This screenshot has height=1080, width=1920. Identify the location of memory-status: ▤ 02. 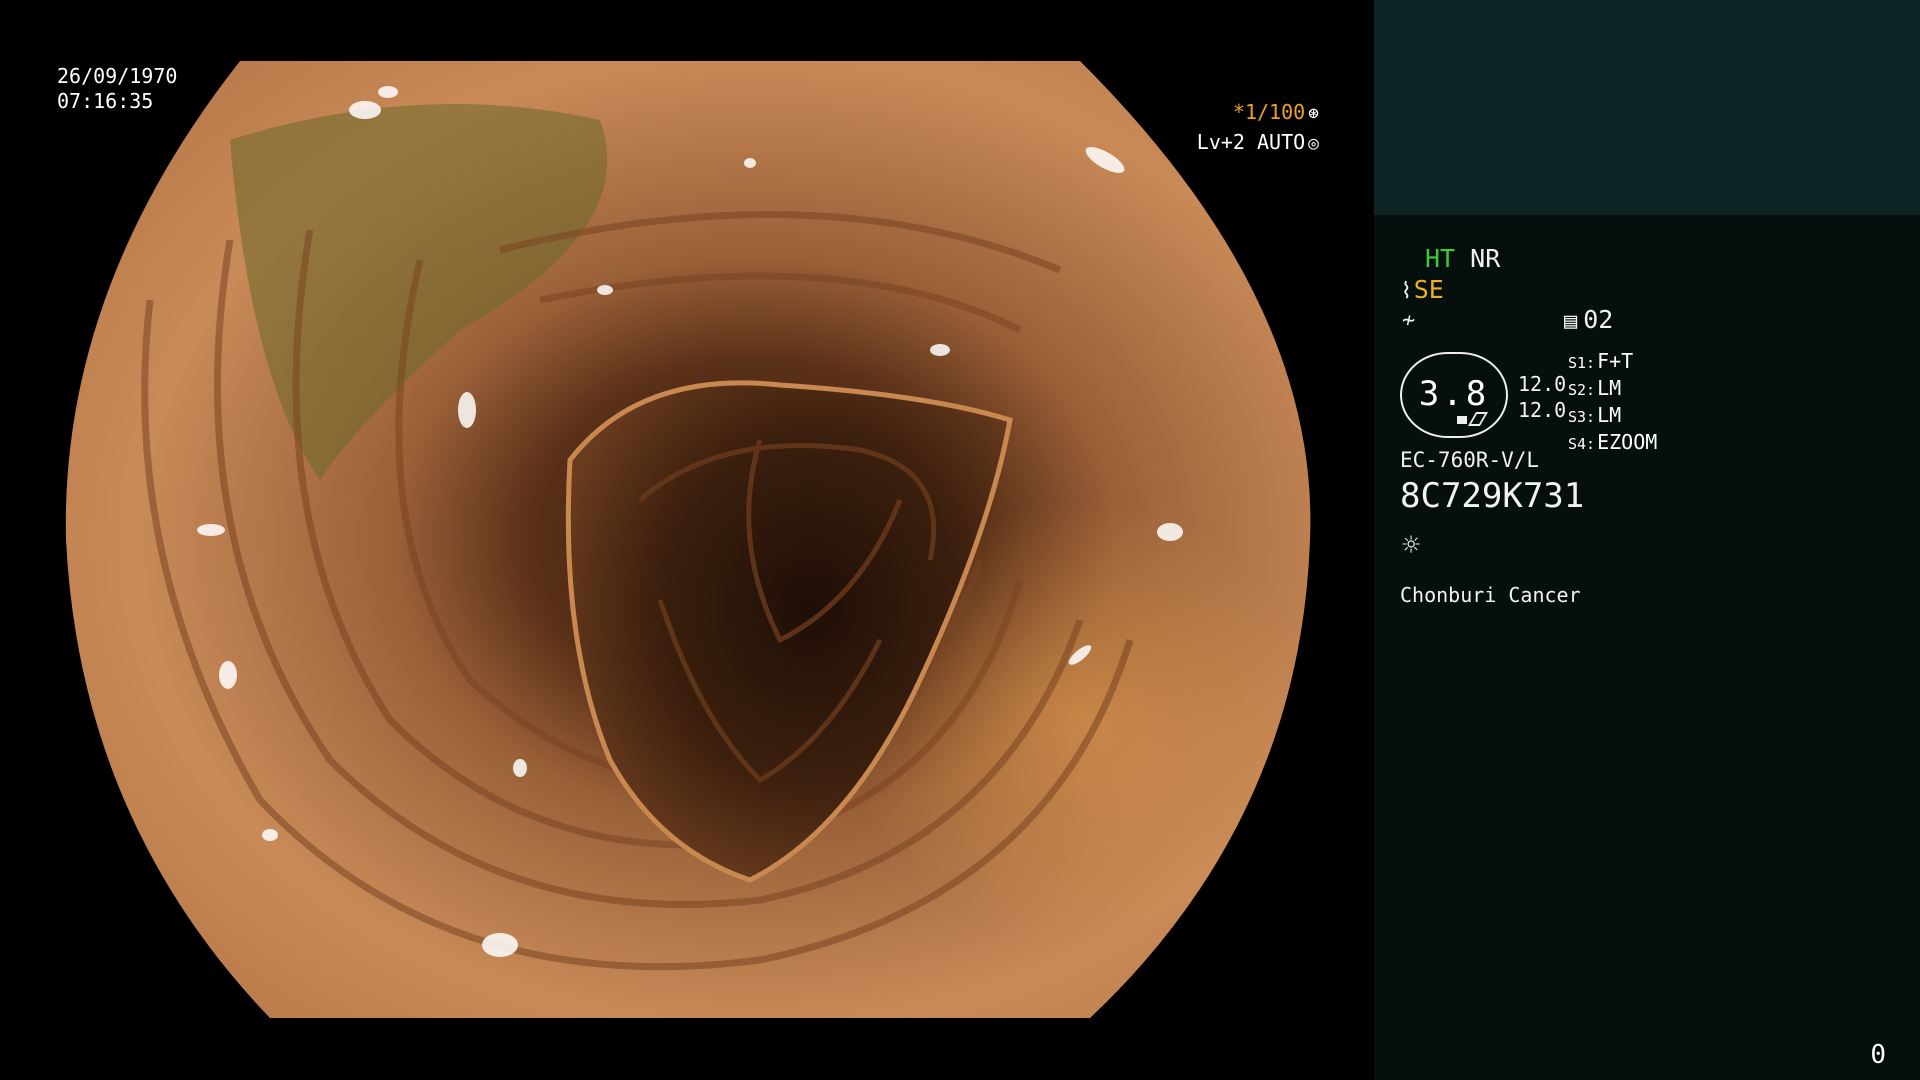
(1588, 319).